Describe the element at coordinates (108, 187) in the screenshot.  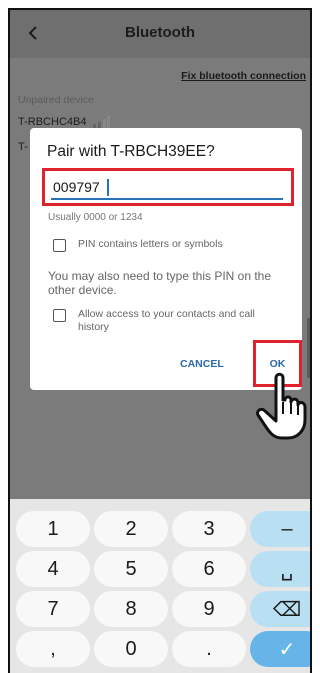
I see `text-caret` at that location.